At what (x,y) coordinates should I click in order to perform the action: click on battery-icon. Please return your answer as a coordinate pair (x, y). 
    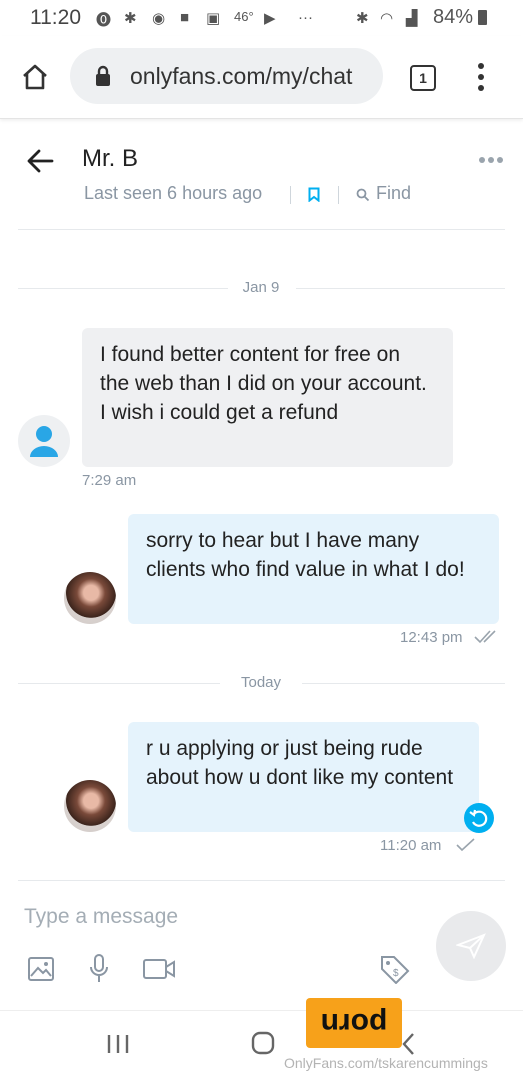
    Looking at the image, I should click on (482, 17).